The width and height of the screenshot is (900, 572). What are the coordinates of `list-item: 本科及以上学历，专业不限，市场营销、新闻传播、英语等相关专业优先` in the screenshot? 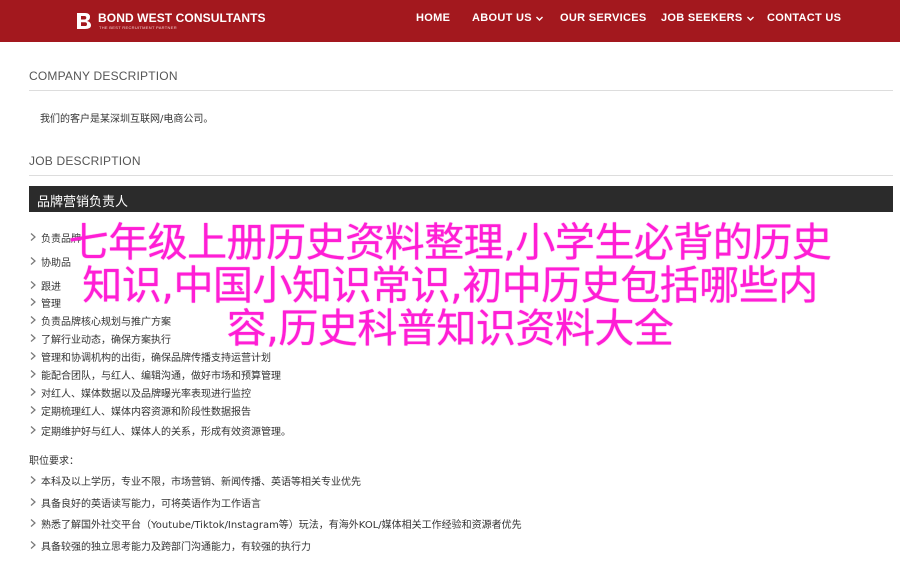 It's located at (195, 480).